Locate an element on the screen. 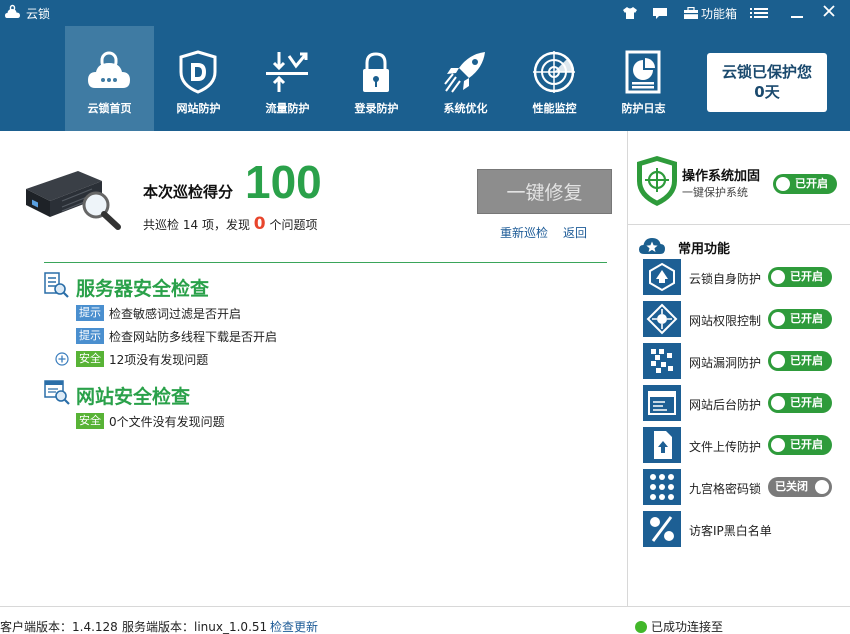 The height and width of the screenshot is (634, 850). self-protection-toggle: 已开启 is located at coordinates (800, 277).